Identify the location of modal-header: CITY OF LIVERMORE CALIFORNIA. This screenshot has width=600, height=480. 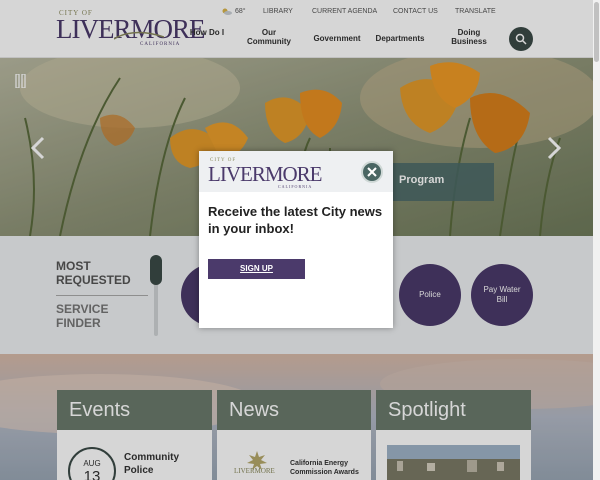
(296, 171).